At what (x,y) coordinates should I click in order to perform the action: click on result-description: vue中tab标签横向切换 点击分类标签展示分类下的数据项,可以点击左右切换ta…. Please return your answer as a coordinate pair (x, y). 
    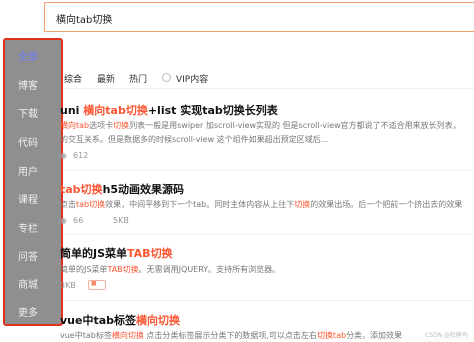
    Looking at the image, I should click on (231, 335).